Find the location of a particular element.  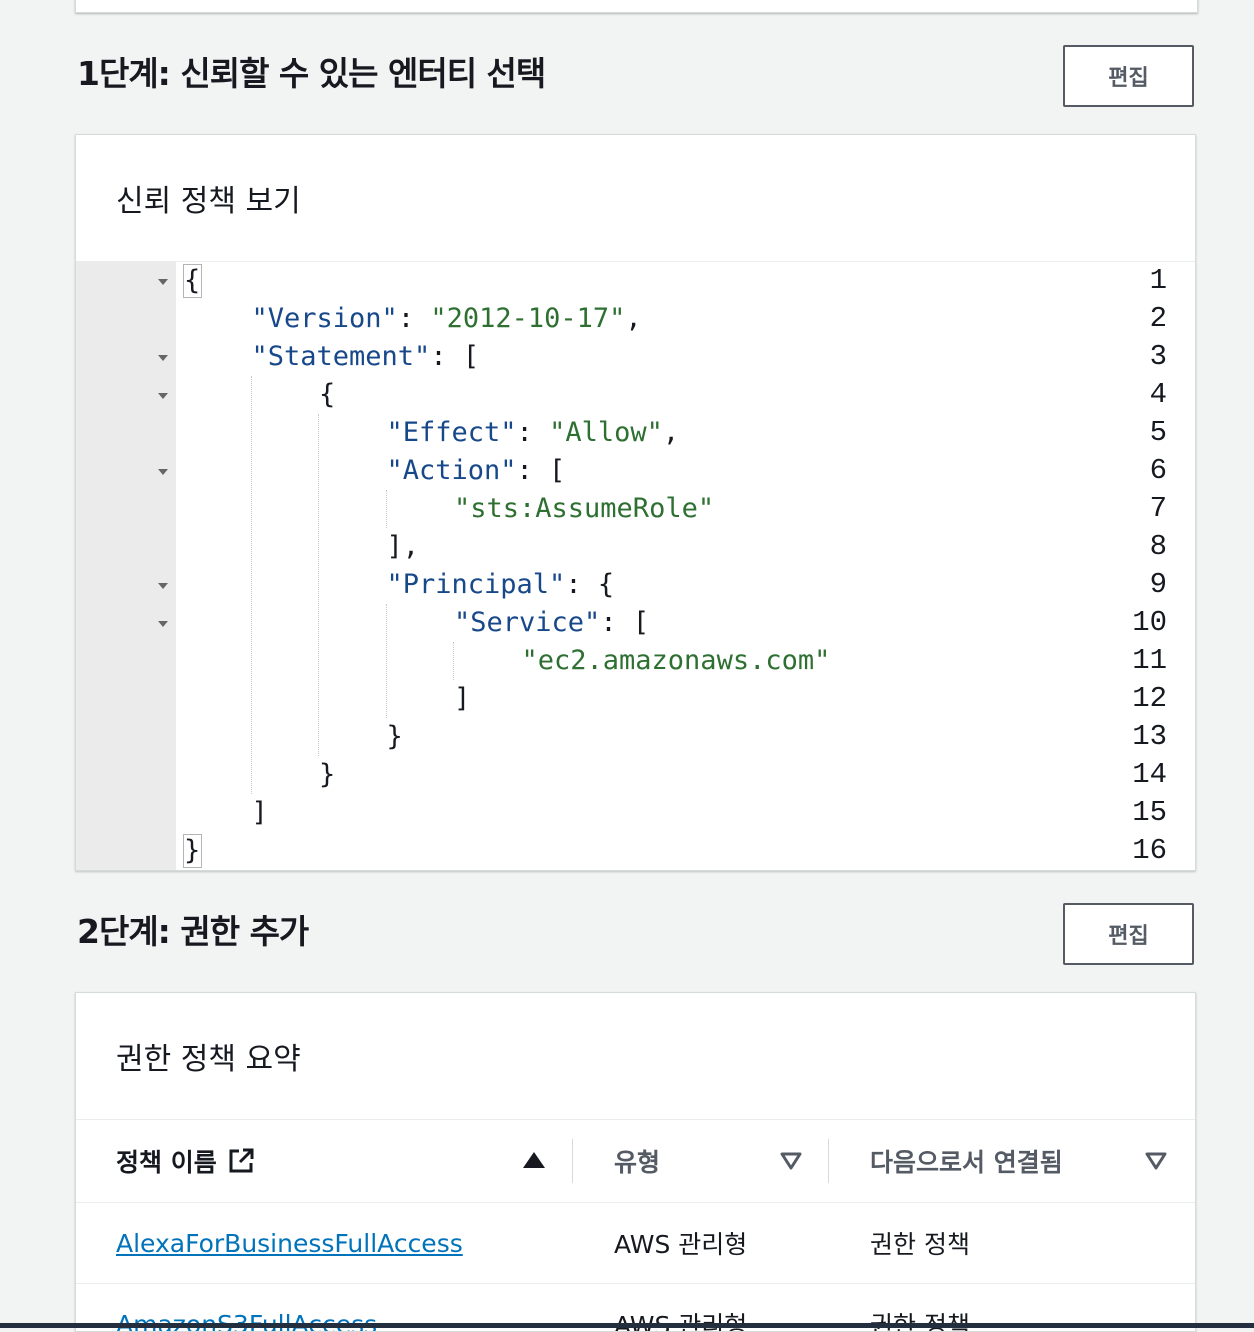

code-line: "Principal": { is located at coordinates (501, 585).